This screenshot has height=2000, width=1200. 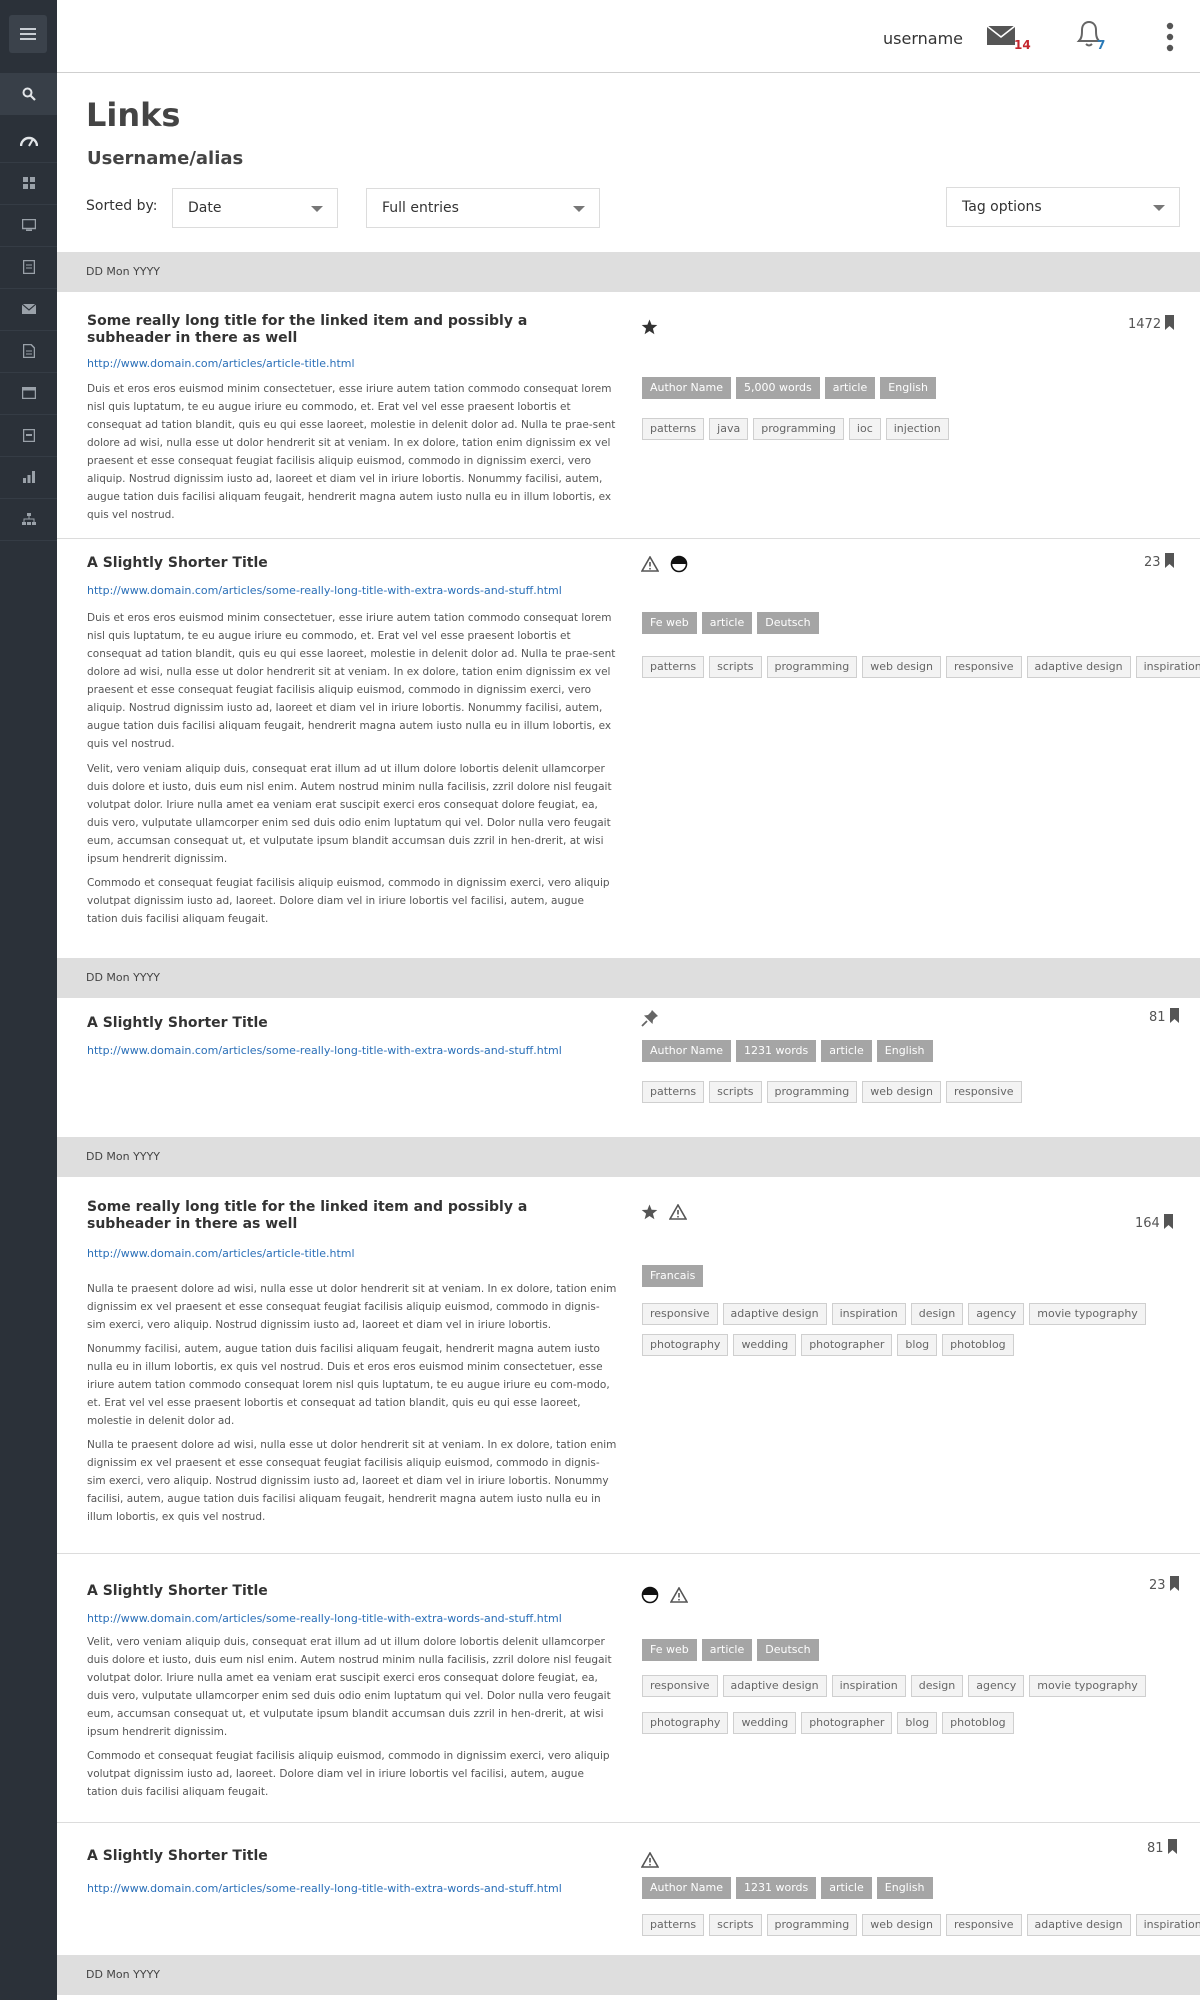 What do you see at coordinates (28, 435) in the screenshot?
I see `archive-box-icon` at bounding box center [28, 435].